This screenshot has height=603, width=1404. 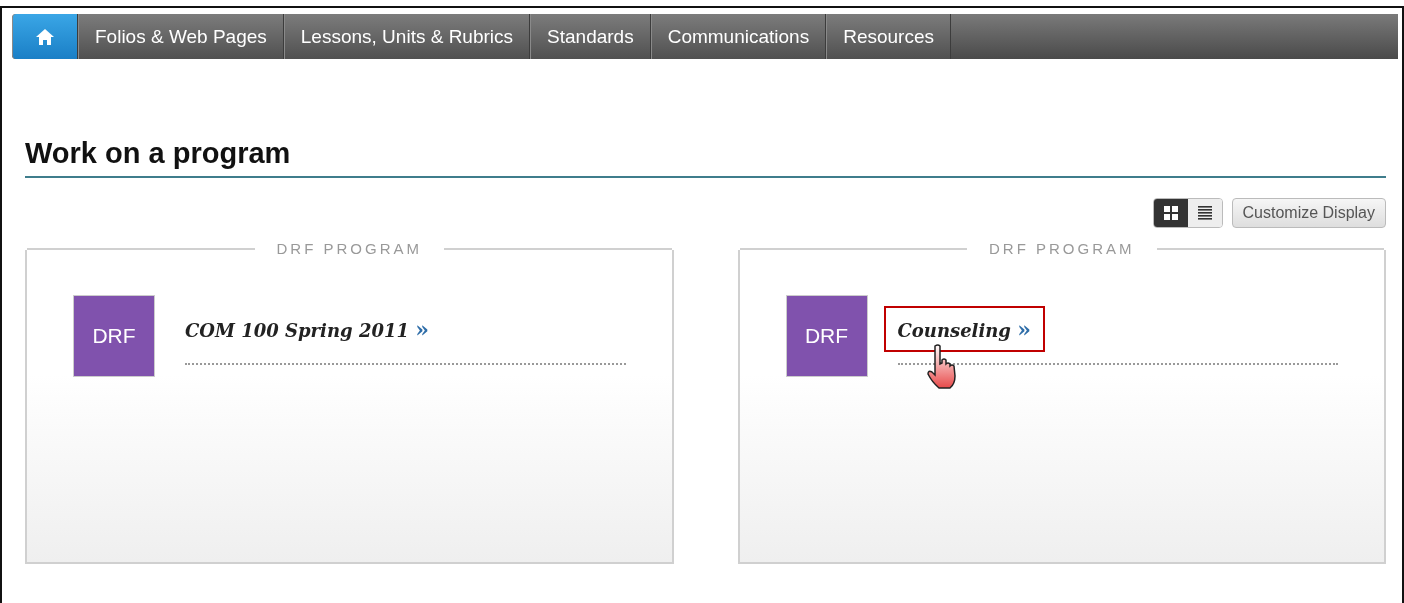 I want to click on nav-tab: Folios & Web Pages, so click(x=181, y=36).